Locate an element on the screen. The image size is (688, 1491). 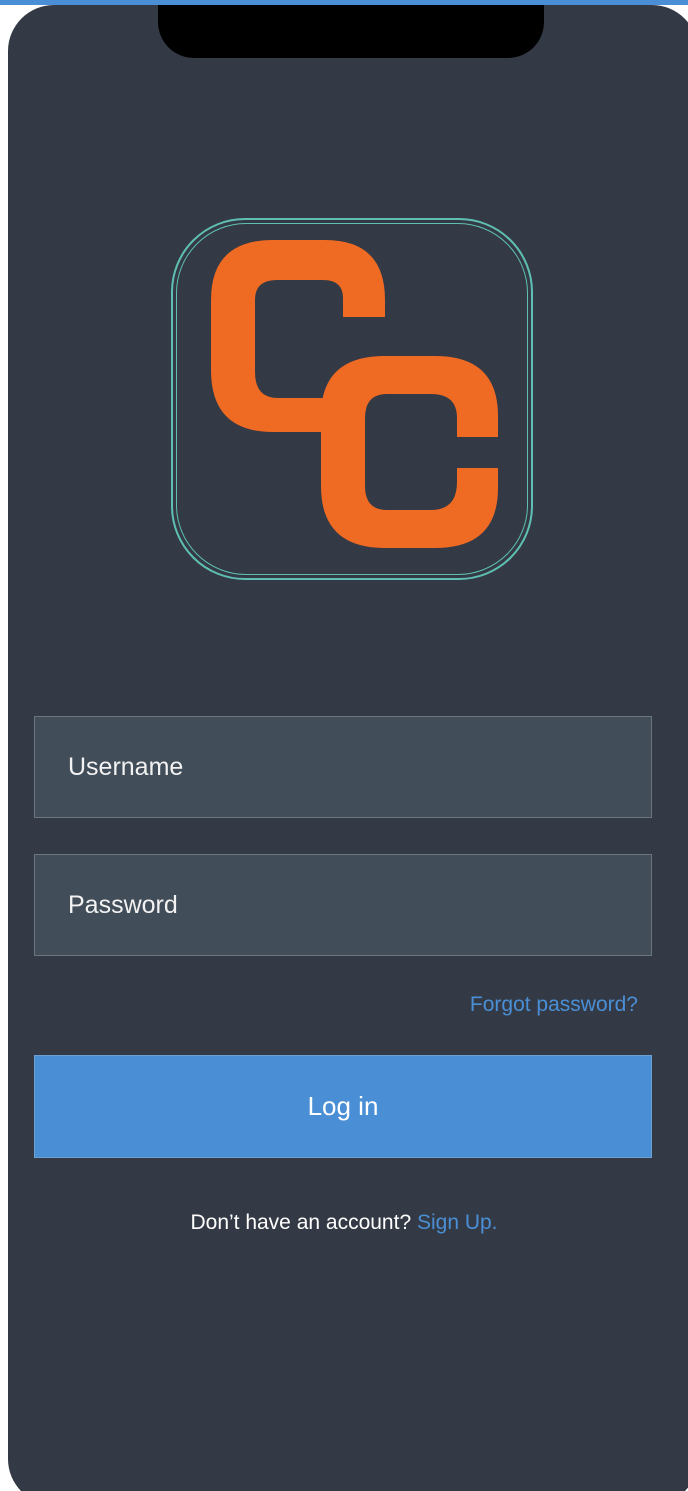
signup-prompt-row: Don’t have an account? Sign Up. is located at coordinates (344, 1223).